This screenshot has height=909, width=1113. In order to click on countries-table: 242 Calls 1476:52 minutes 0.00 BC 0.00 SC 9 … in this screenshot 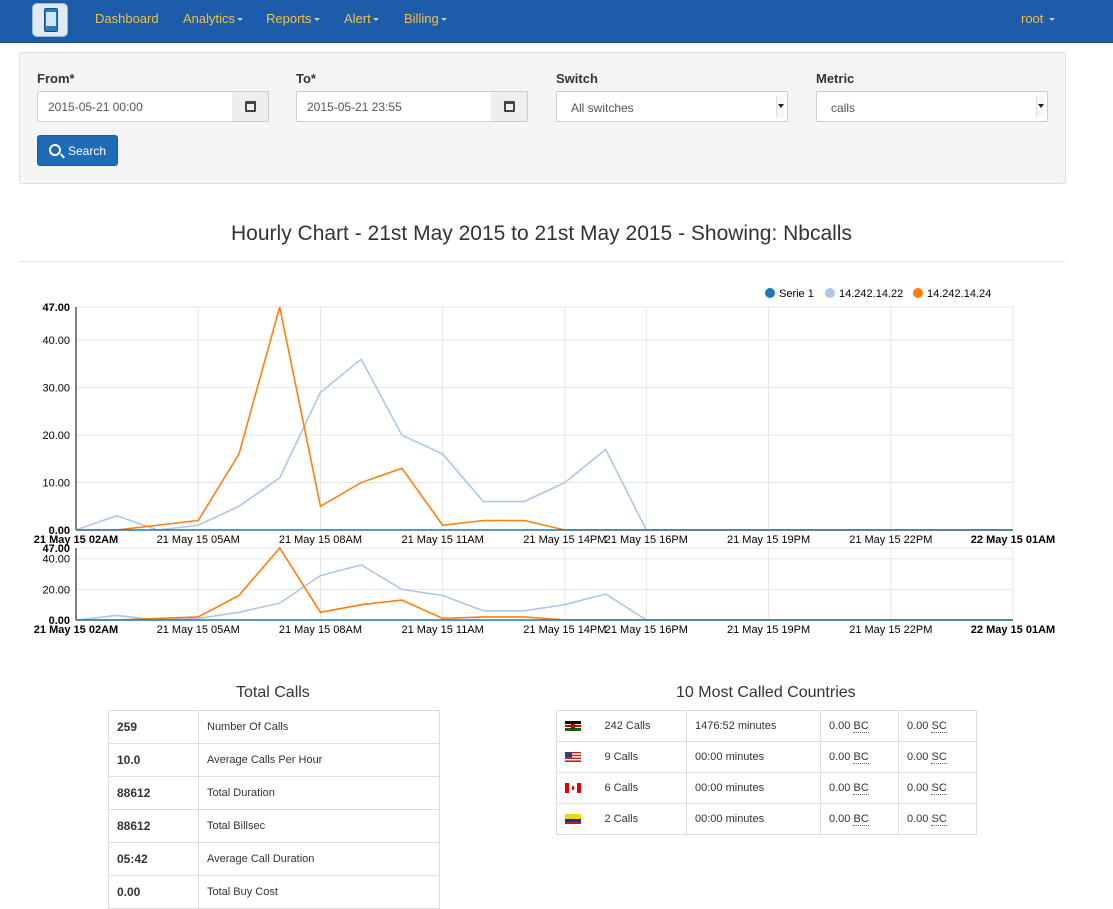, I will do `click(766, 772)`.